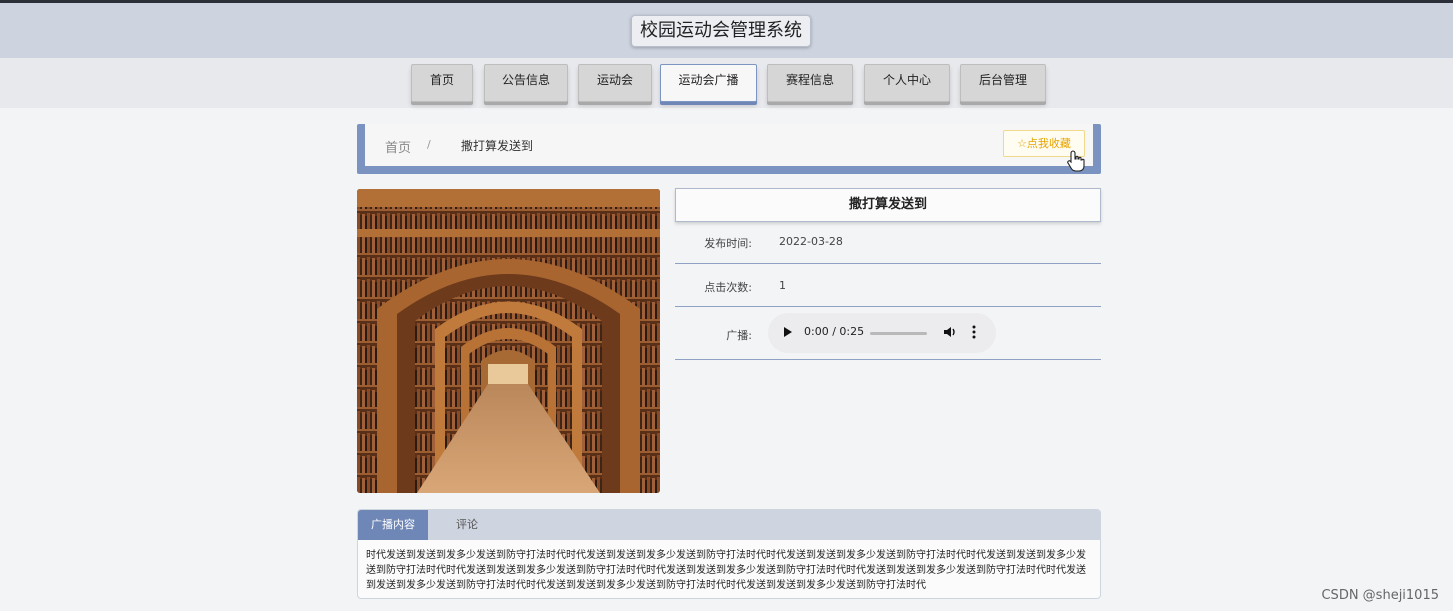  I want to click on publish-time-row: 发布时间: 2022-03-28, so click(888, 242).